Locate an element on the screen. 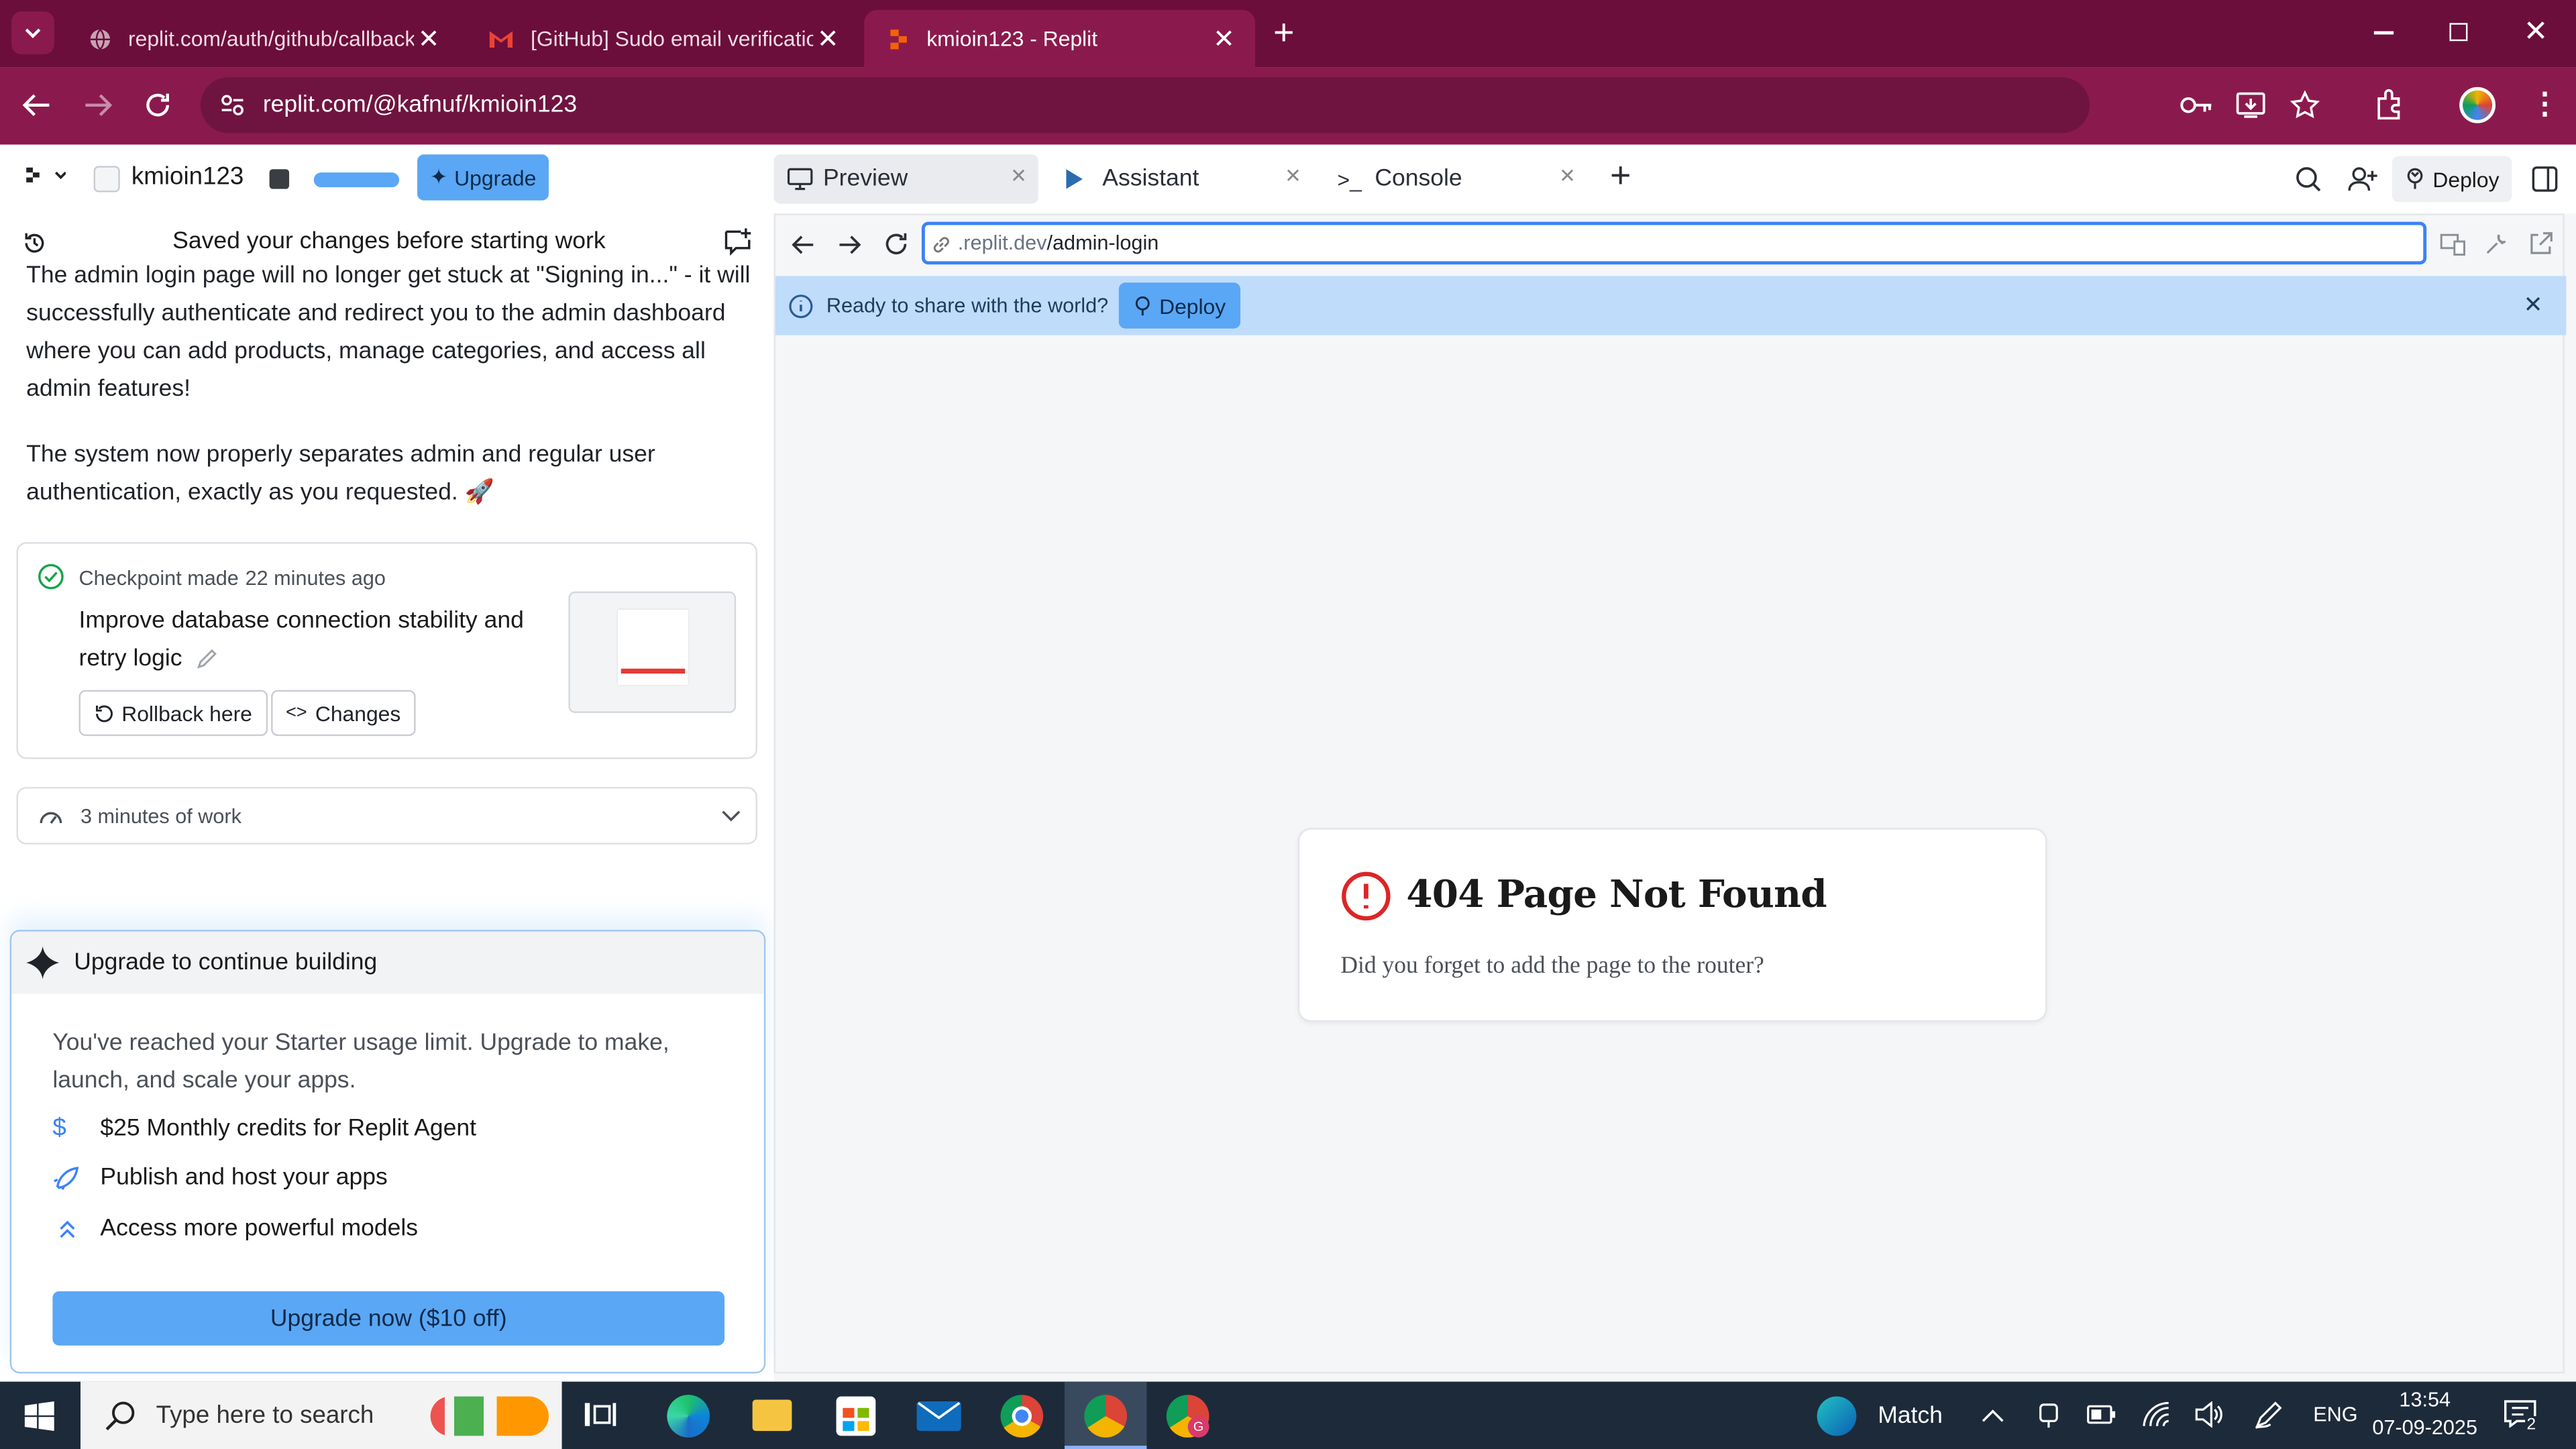  minimize-icon is located at coordinates (2383, 32).